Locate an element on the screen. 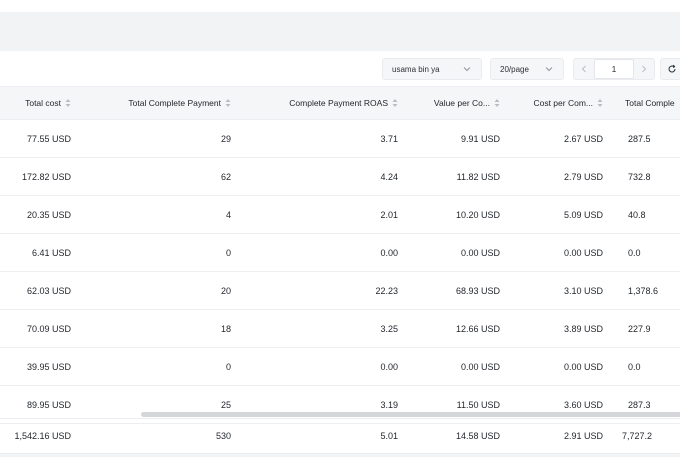  scrollbar-thumb is located at coordinates (410, 414).